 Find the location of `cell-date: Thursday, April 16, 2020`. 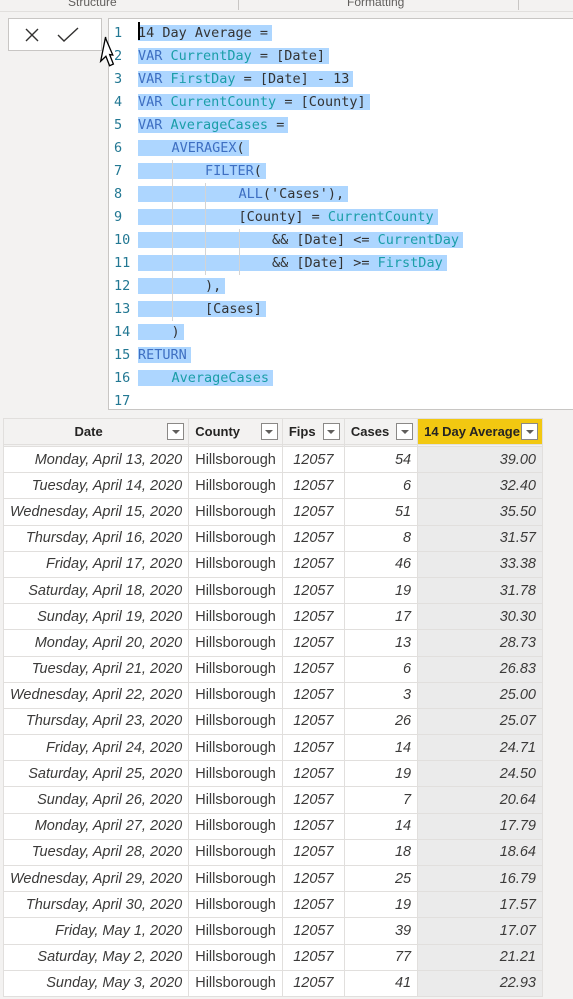

cell-date: Thursday, April 16, 2020 is located at coordinates (96, 538).